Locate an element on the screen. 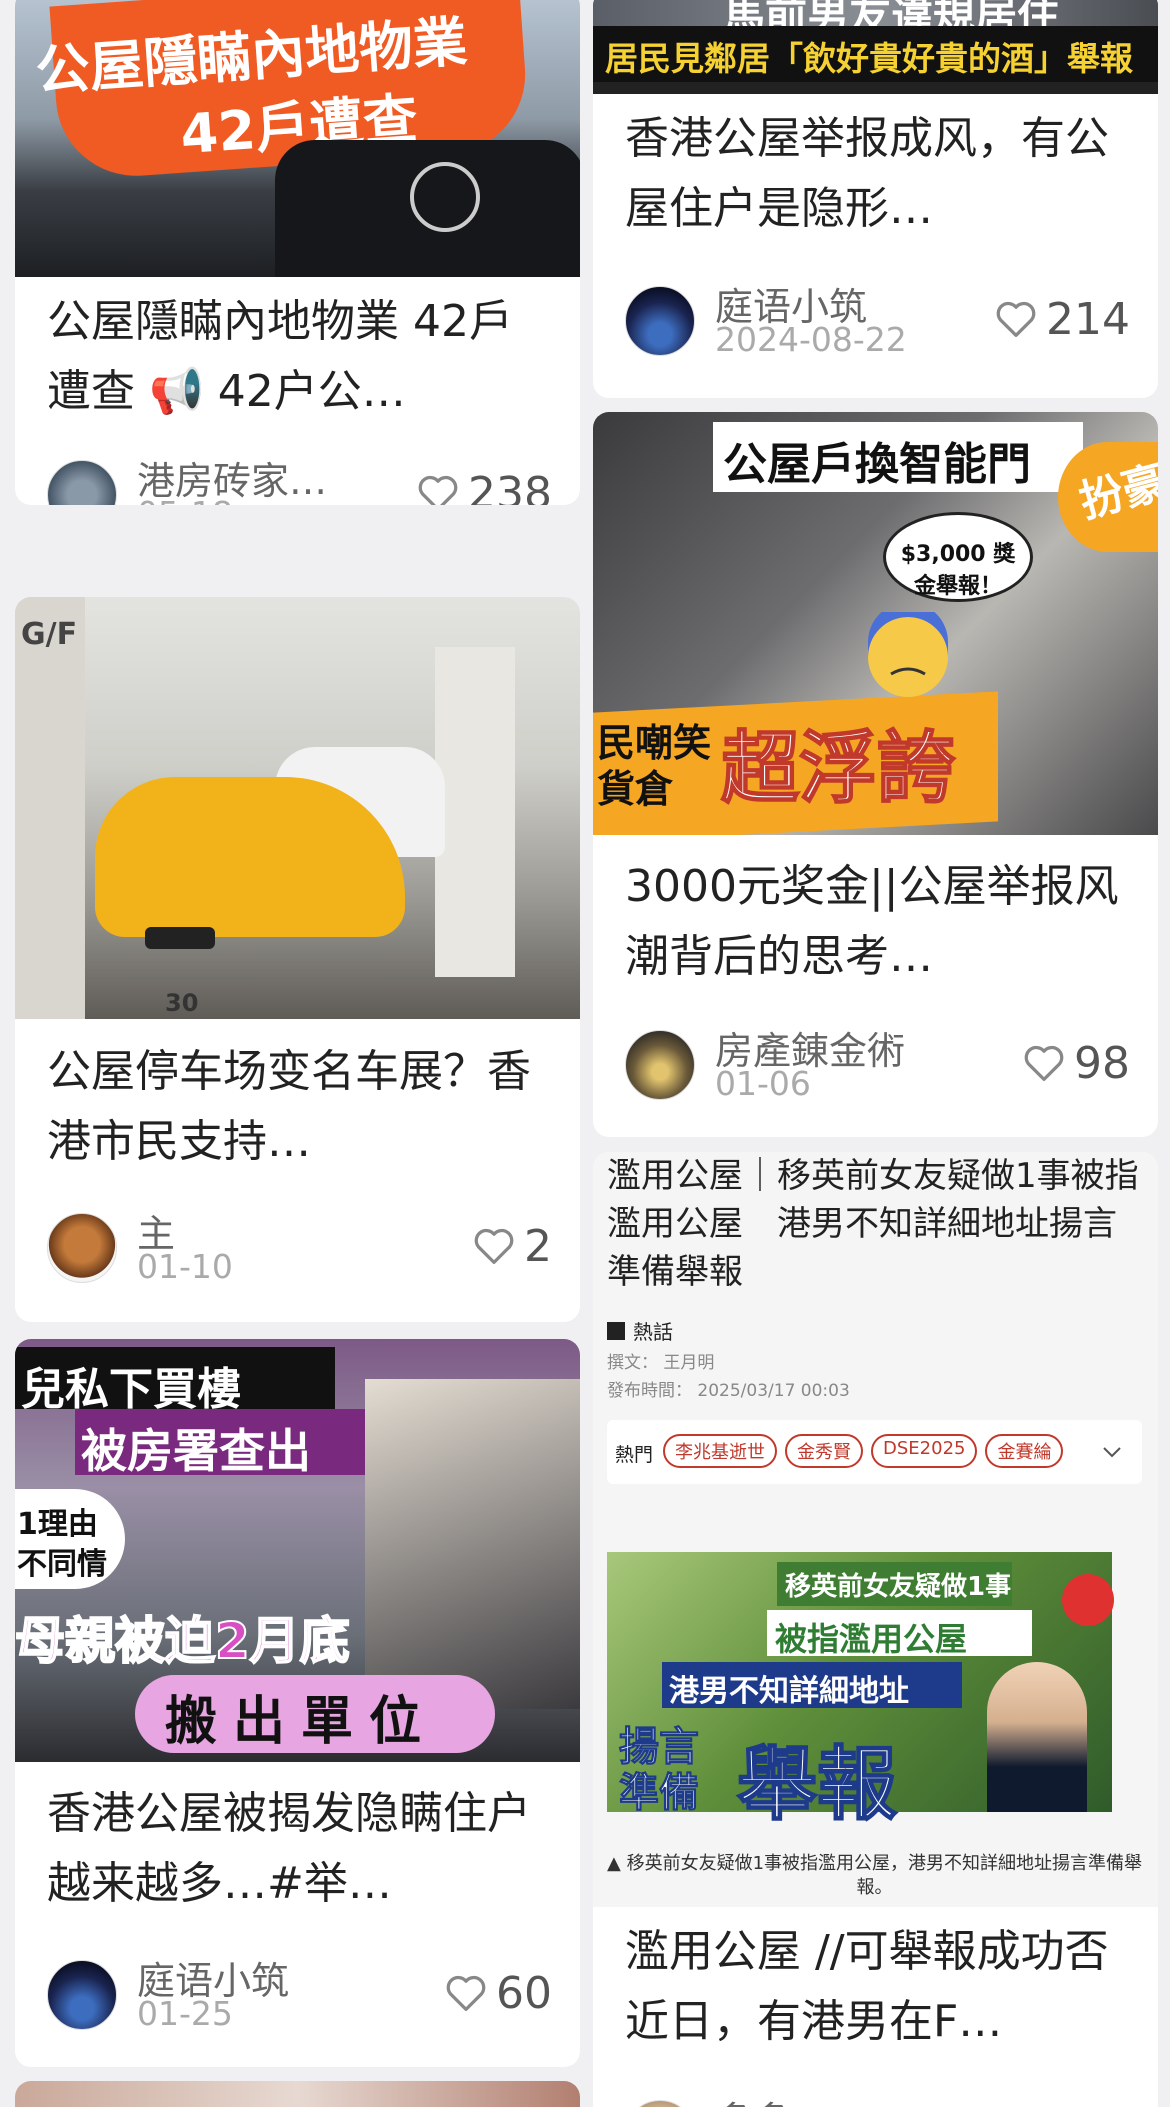 This screenshot has height=2107, width=1170. img-text: 準備 is located at coordinates (659, 1793).